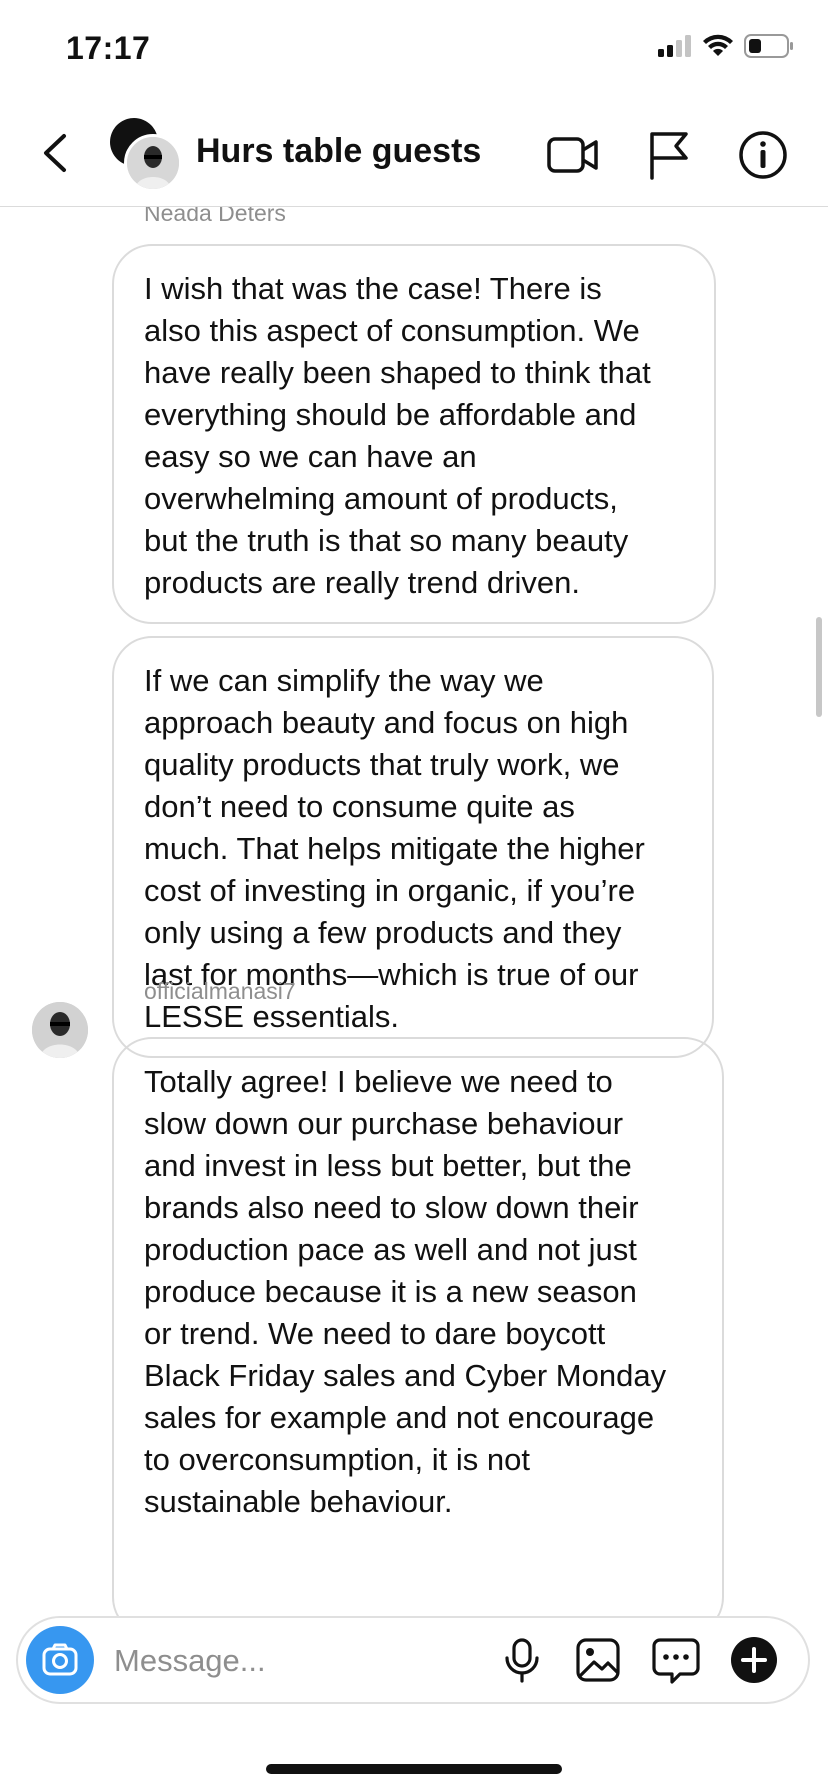 The height and width of the screenshot is (1792, 828). I want to click on conversation-title: Hurs table guests, so click(338, 151).